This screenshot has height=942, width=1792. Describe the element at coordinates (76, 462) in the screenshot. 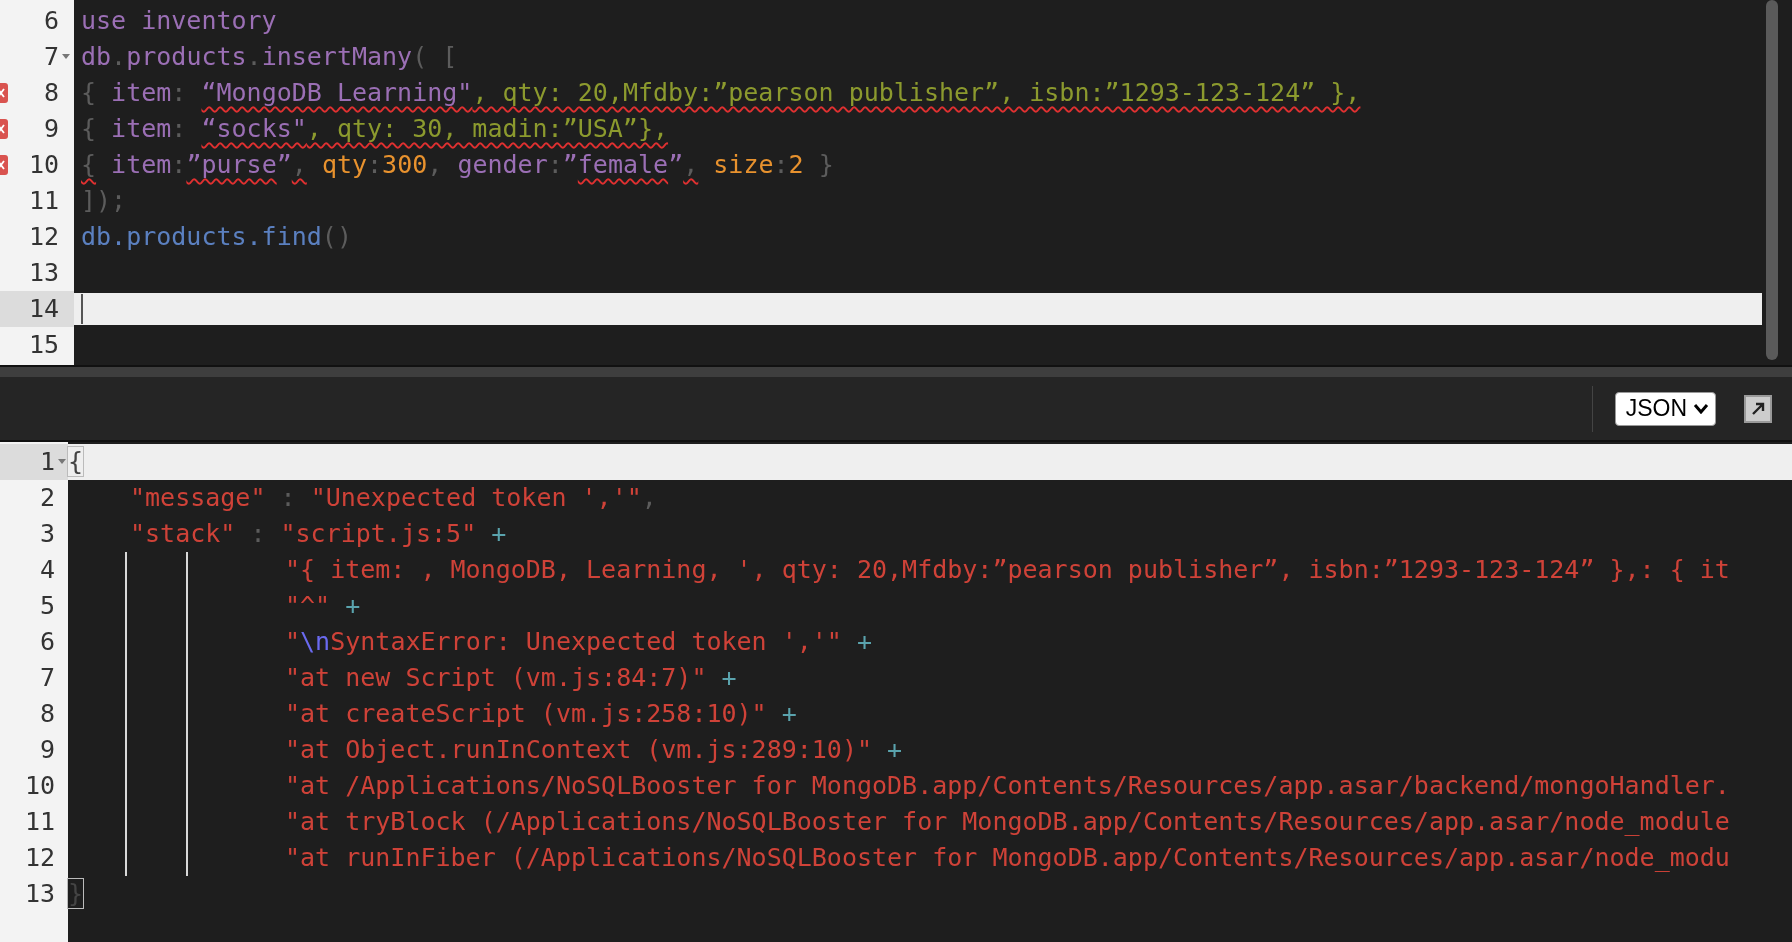

I see `code-line: {` at that location.